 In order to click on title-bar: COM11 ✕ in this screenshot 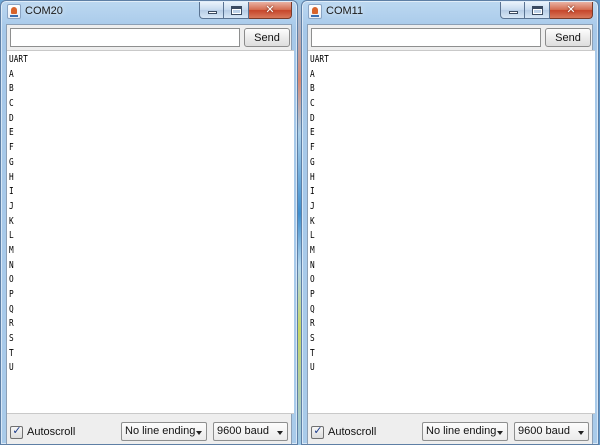, I will do `click(450, 12)`.